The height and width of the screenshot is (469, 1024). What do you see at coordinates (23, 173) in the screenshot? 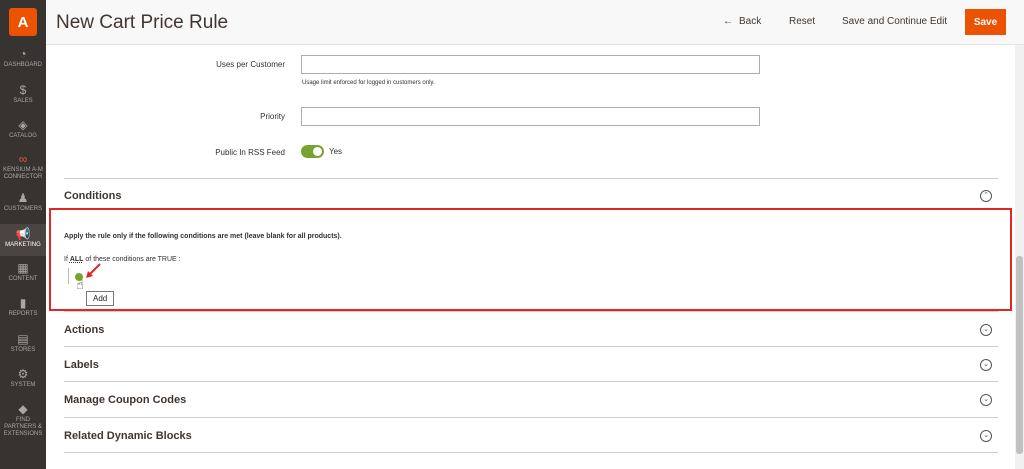
I see `sidebar-item-label: KENSIUM A-M CONNECTOR` at bounding box center [23, 173].